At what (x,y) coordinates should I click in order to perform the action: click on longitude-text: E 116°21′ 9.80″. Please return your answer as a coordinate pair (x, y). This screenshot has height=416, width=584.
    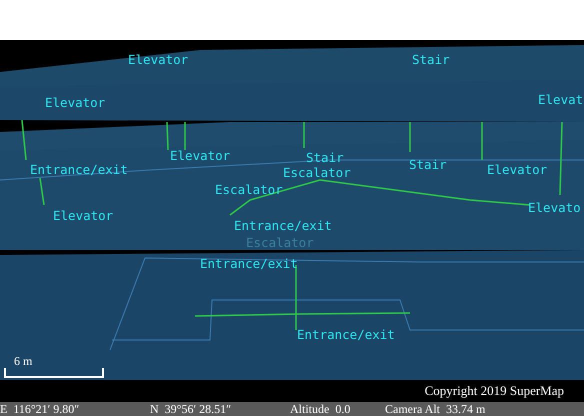
    Looking at the image, I should click on (40, 409).